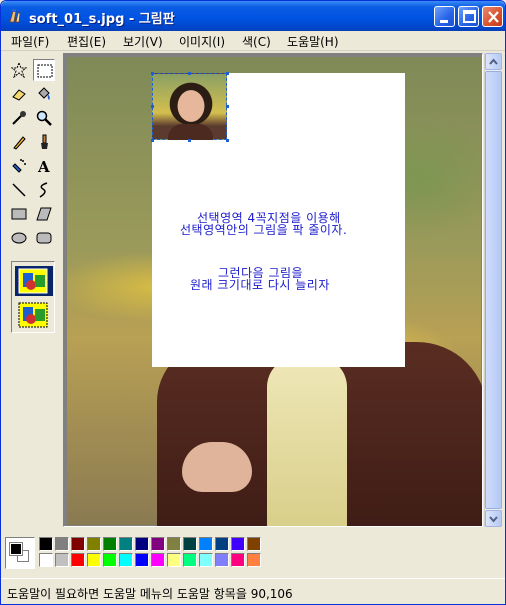  I want to click on svg-text: A, so click(43, 166).